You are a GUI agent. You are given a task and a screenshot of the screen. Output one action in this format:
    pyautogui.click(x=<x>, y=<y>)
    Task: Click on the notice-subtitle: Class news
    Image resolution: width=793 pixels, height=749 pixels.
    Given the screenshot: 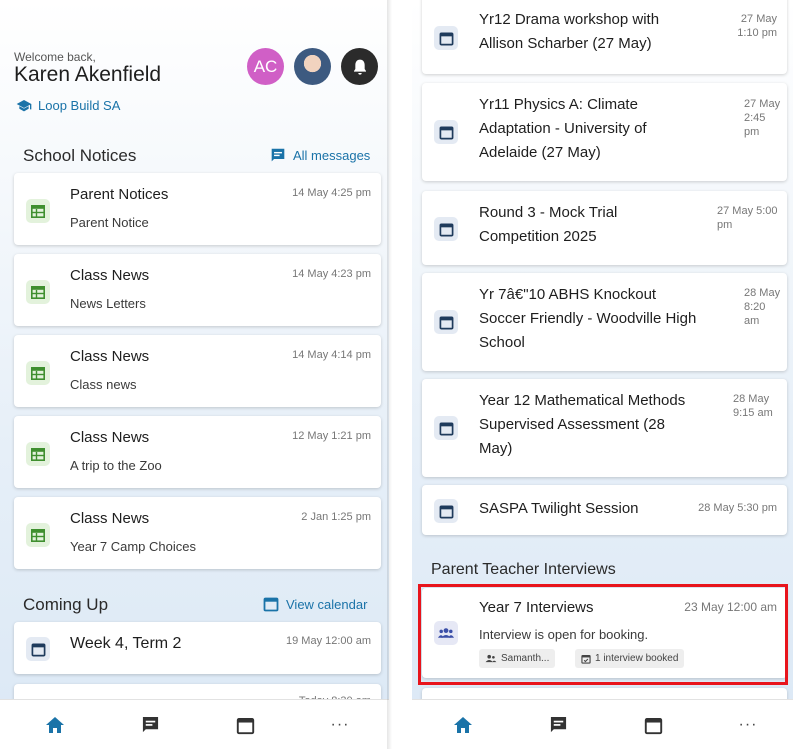 What is the action you would take?
    pyautogui.click(x=103, y=384)
    